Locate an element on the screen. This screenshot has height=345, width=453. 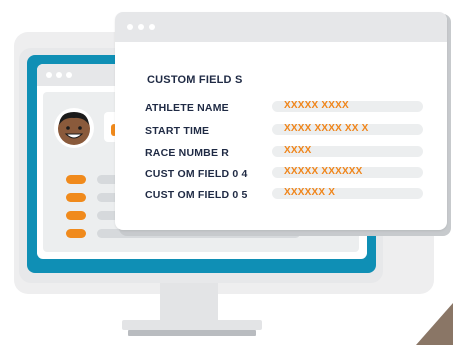
field-value-custom-field-04: XXXXX XXXXXX is located at coordinates (347, 172).